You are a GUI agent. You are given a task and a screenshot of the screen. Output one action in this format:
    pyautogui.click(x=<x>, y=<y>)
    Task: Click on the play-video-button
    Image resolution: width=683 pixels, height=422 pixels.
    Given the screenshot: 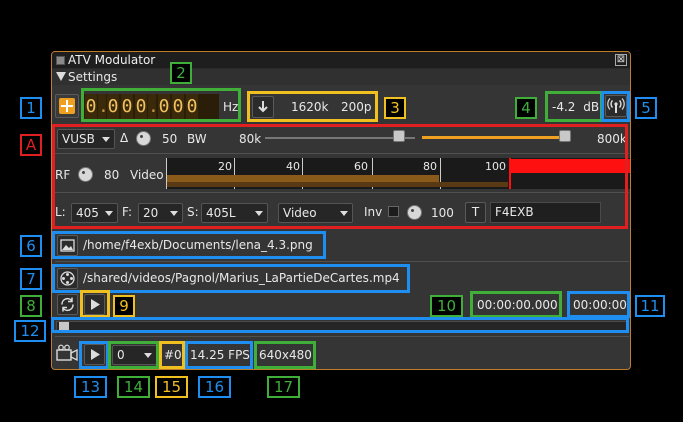 What is the action you would take?
    pyautogui.click(x=94, y=304)
    